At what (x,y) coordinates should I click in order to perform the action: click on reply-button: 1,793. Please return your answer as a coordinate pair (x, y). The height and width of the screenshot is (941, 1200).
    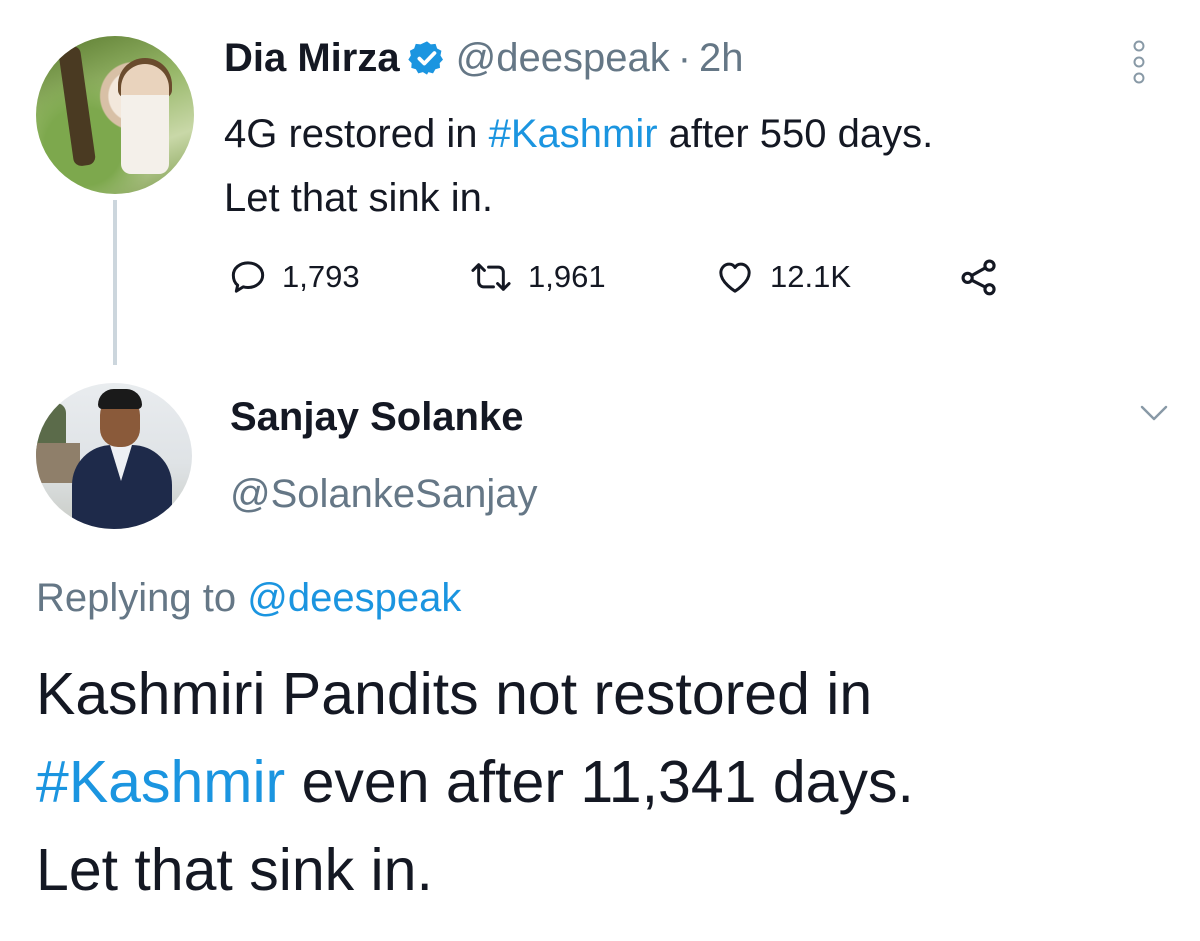
    Looking at the image, I should click on (294, 277).